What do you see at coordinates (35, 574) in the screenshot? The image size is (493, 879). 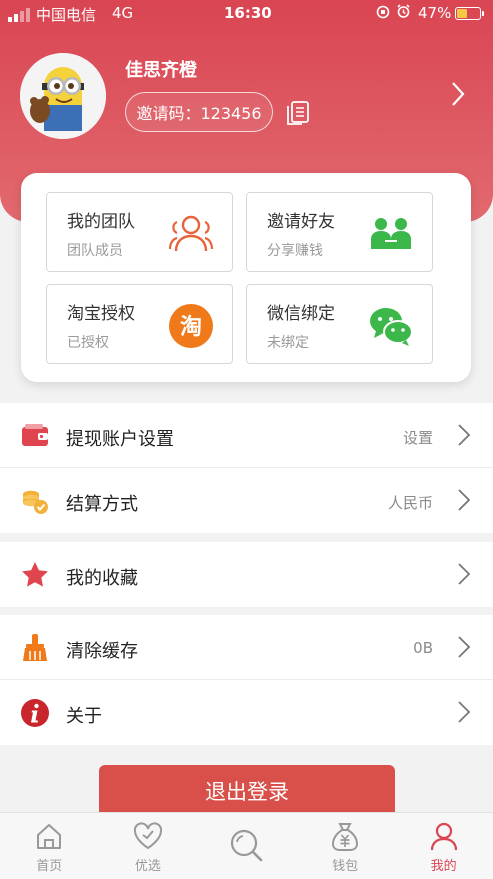 I see `star-icon` at bounding box center [35, 574].